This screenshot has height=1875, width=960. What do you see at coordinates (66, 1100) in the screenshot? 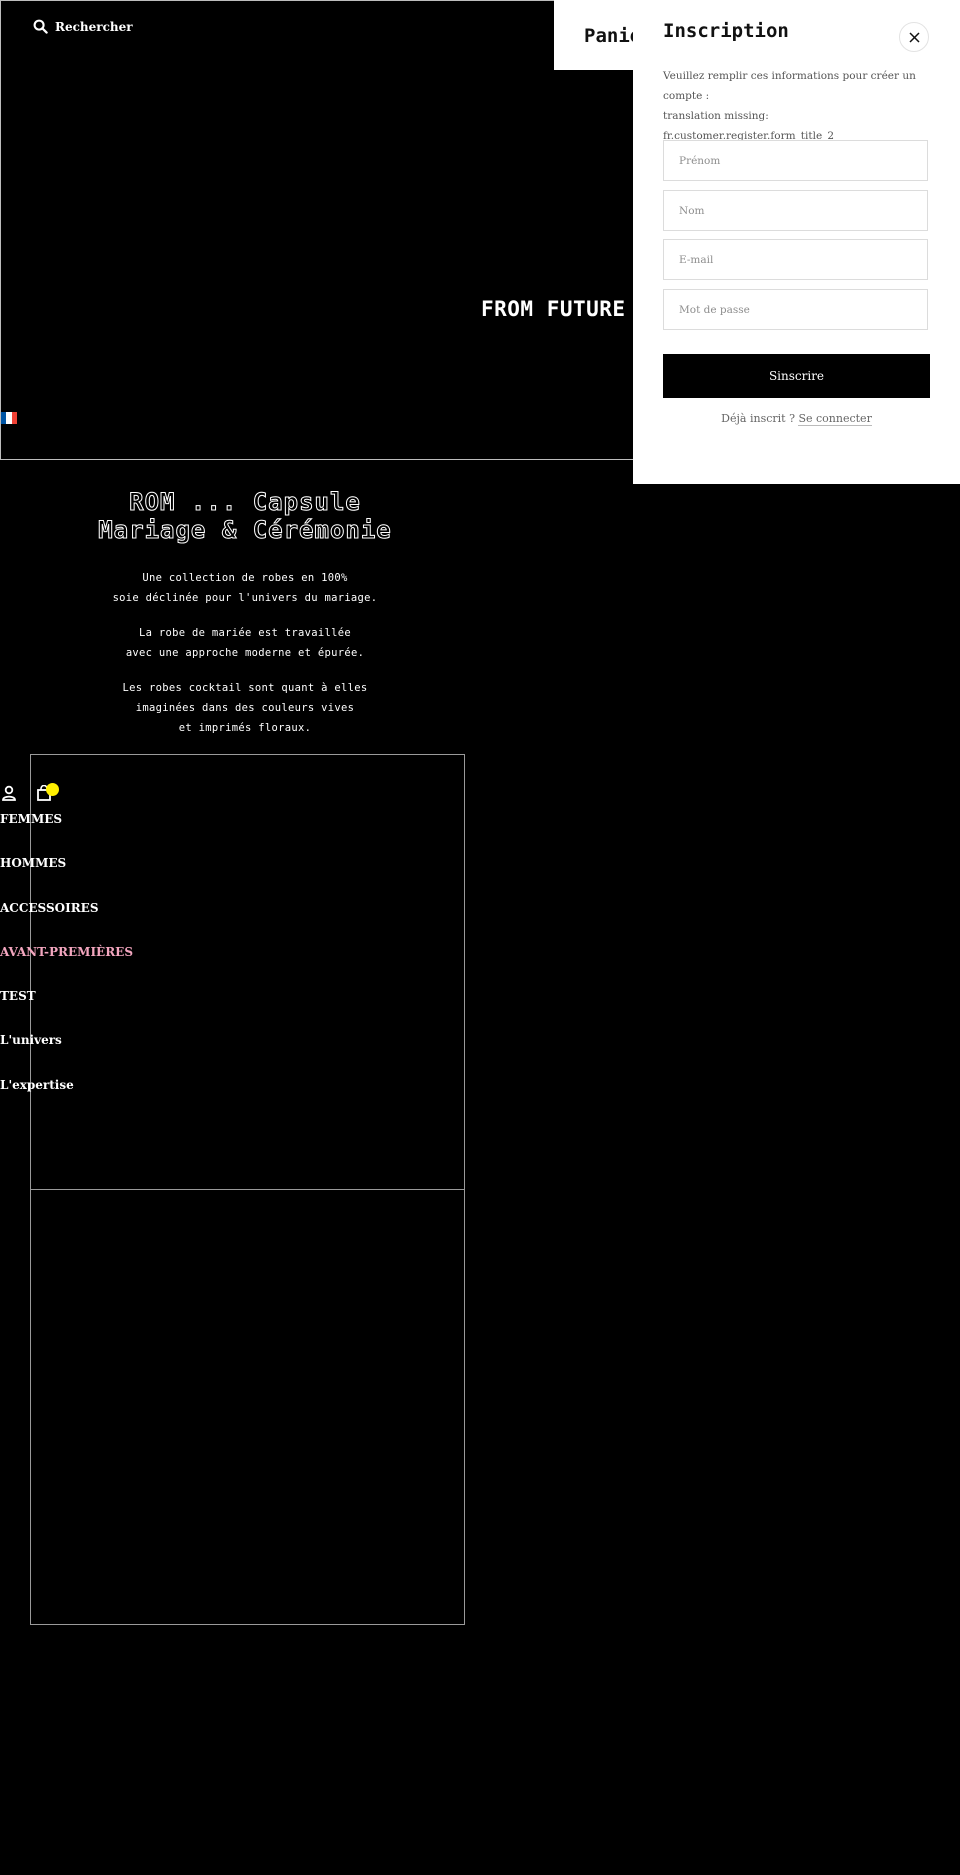
I see `nav-item-expertise: L'expertise` at bounding box center [66, 1100].